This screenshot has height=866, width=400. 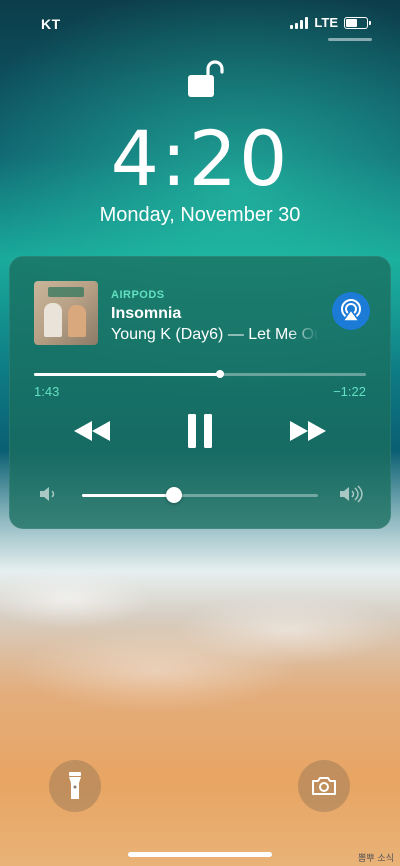 I want to click on airplay-icon, so click(x=351, y=310).